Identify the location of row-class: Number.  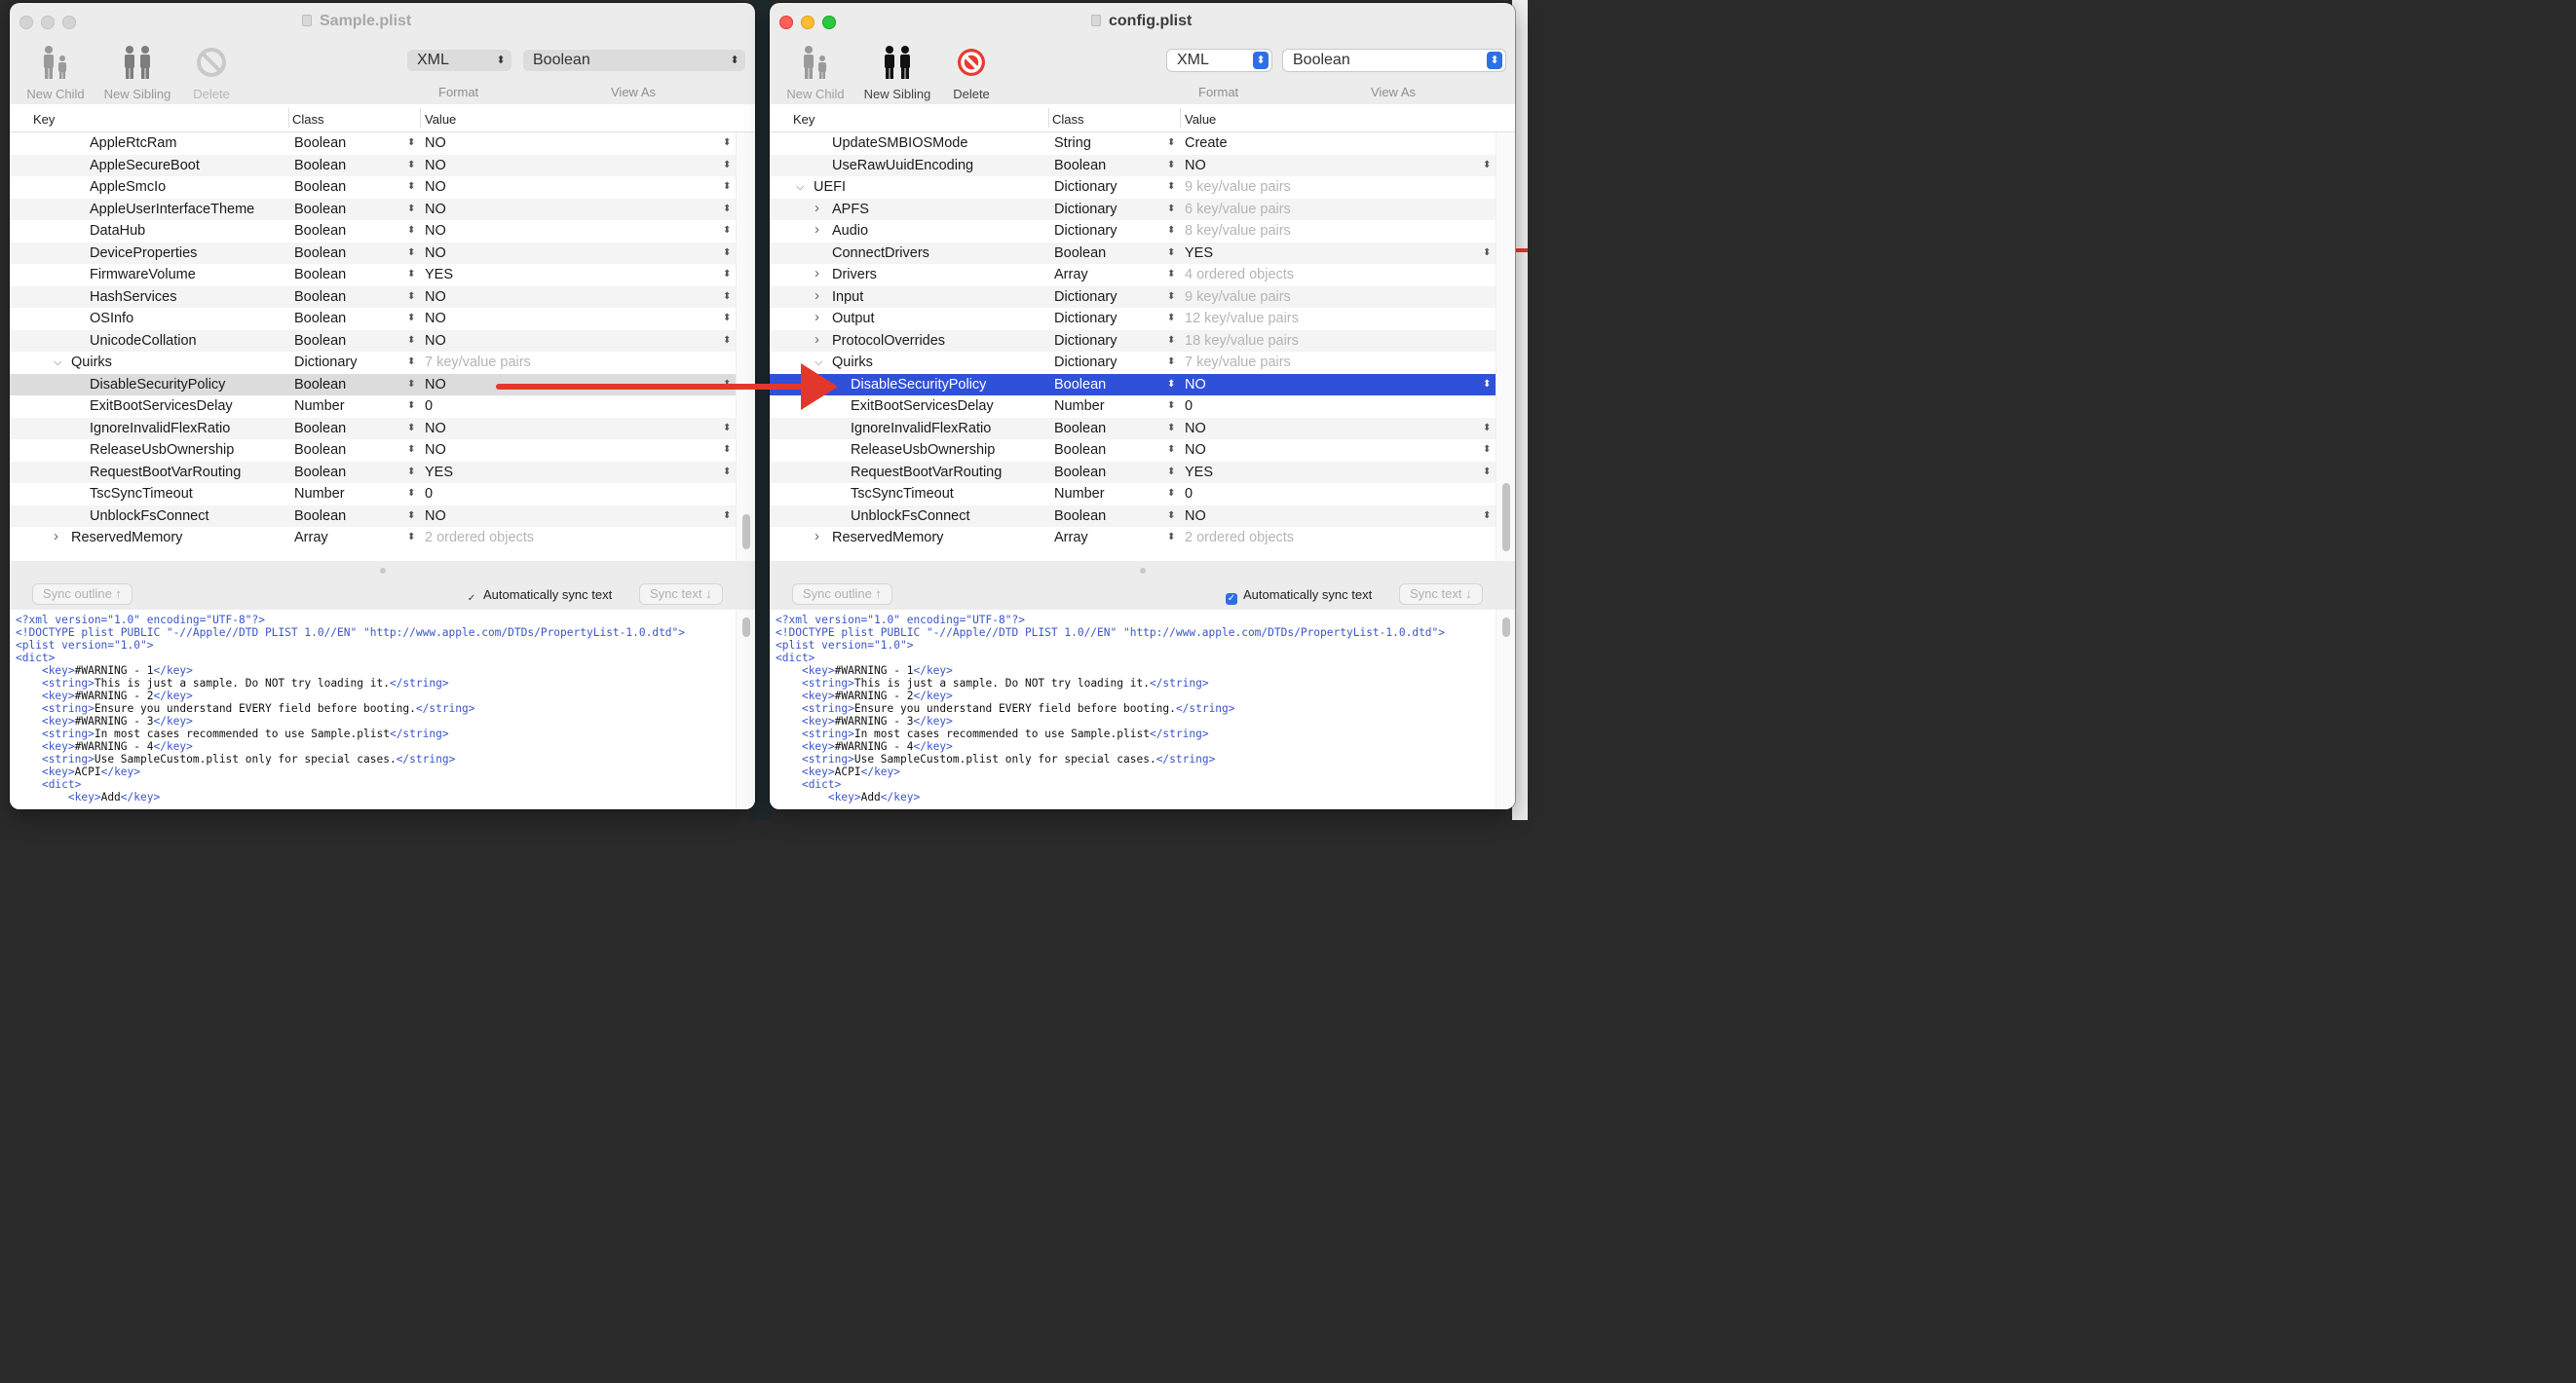
(1079, 494).